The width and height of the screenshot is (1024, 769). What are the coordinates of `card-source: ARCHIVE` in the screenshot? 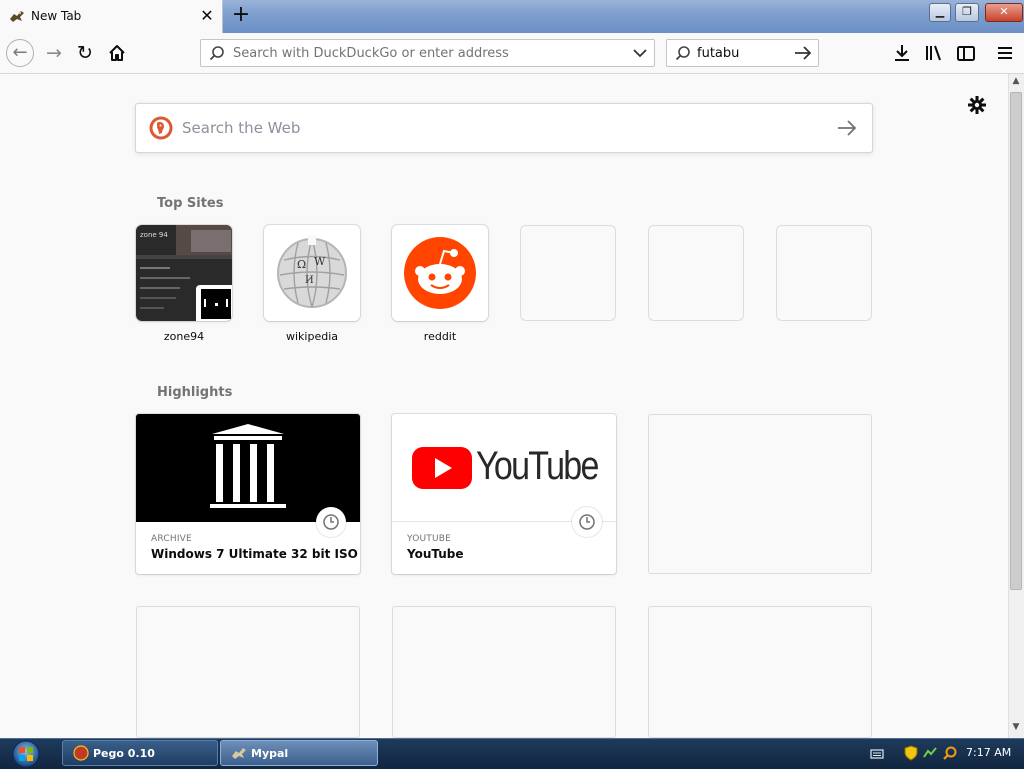 It's located at (171, 539).